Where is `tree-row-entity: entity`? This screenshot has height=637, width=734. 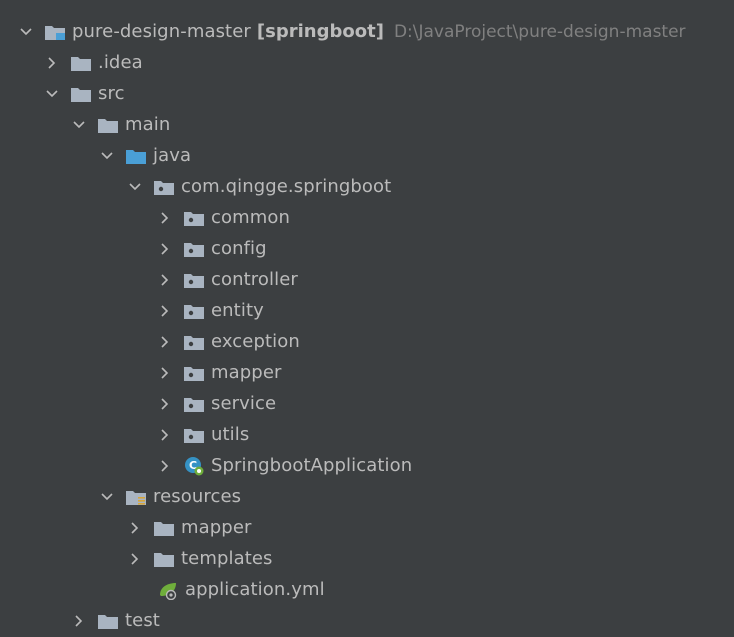
tree-row-entity: entity is located at coordinates (210, 310).